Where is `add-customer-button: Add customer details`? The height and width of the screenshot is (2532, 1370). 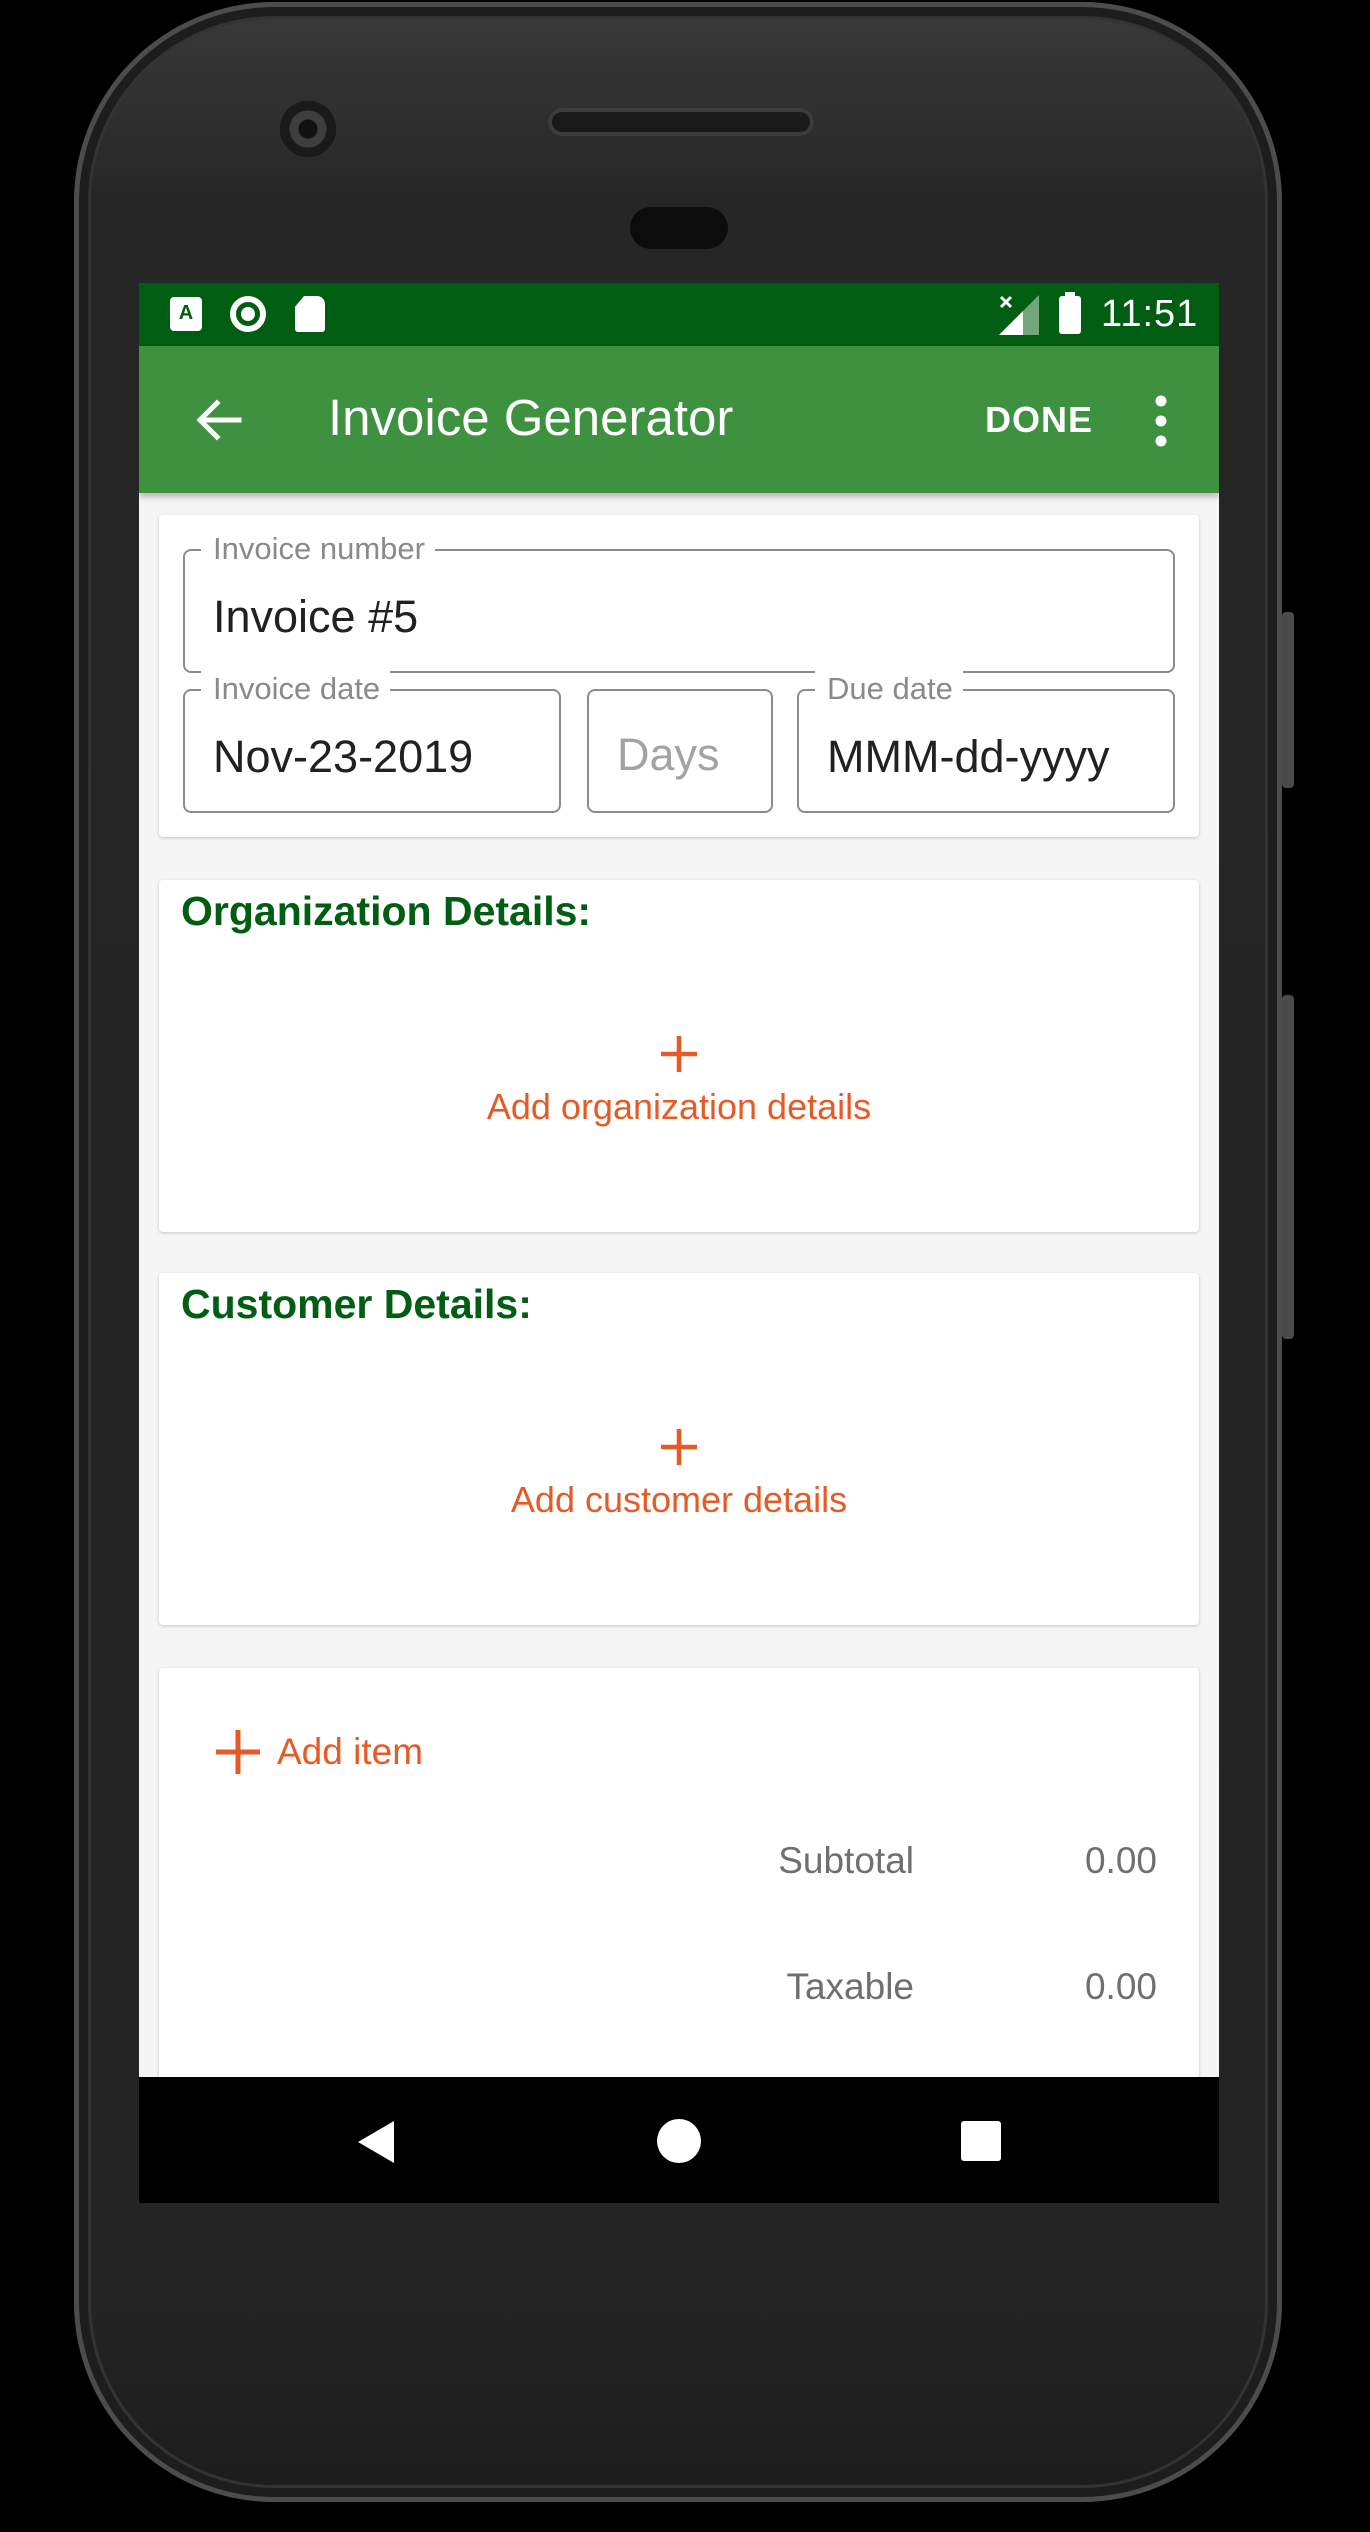
add-customer-button: Add customer details is located at coordinates (679, 1473).